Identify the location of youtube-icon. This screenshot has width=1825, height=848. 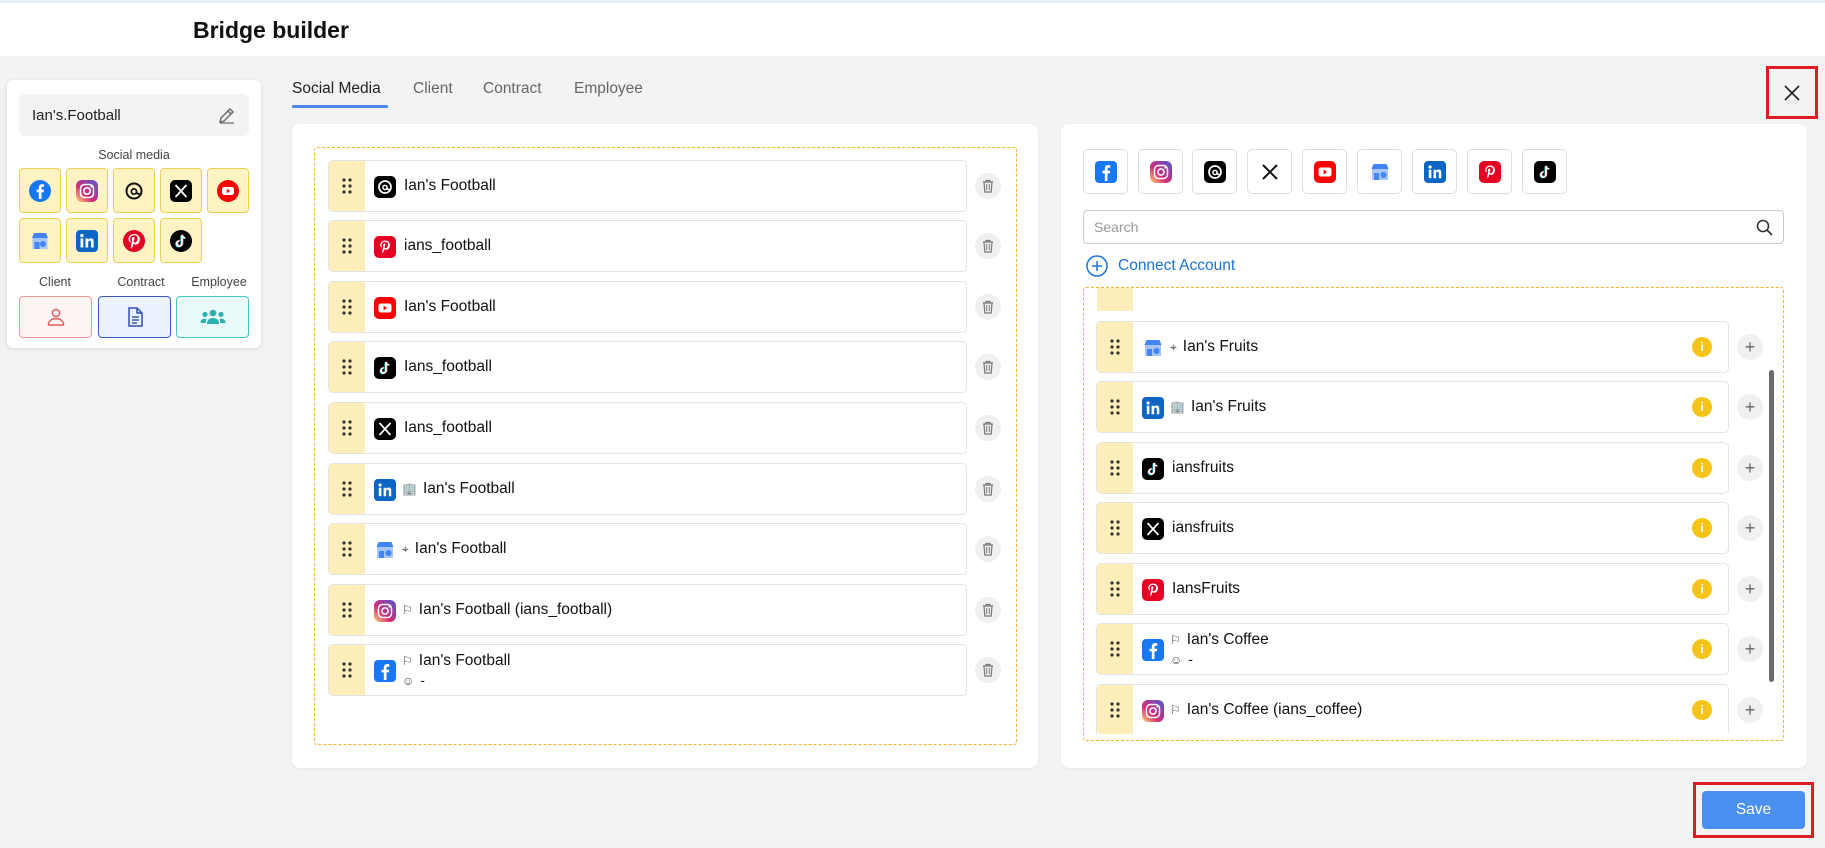
(228, 190).